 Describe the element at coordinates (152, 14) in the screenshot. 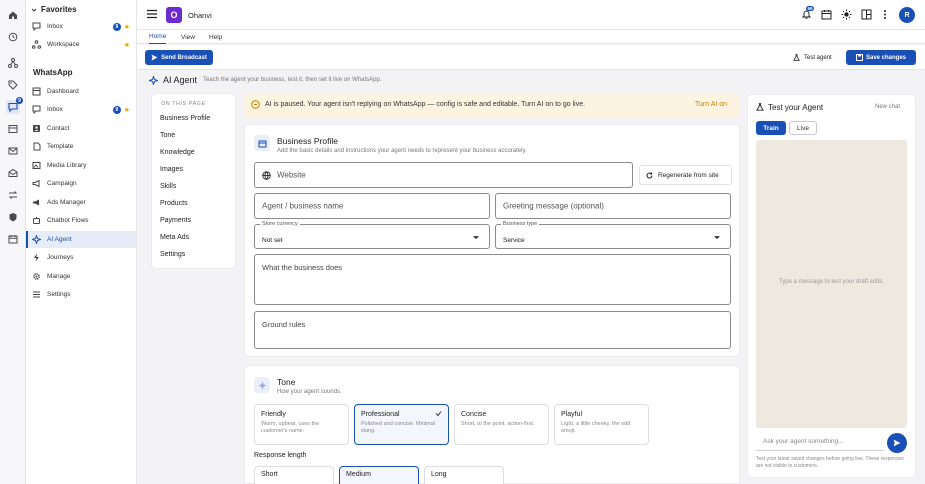

I see `hamburger-menu-icon` at that location.